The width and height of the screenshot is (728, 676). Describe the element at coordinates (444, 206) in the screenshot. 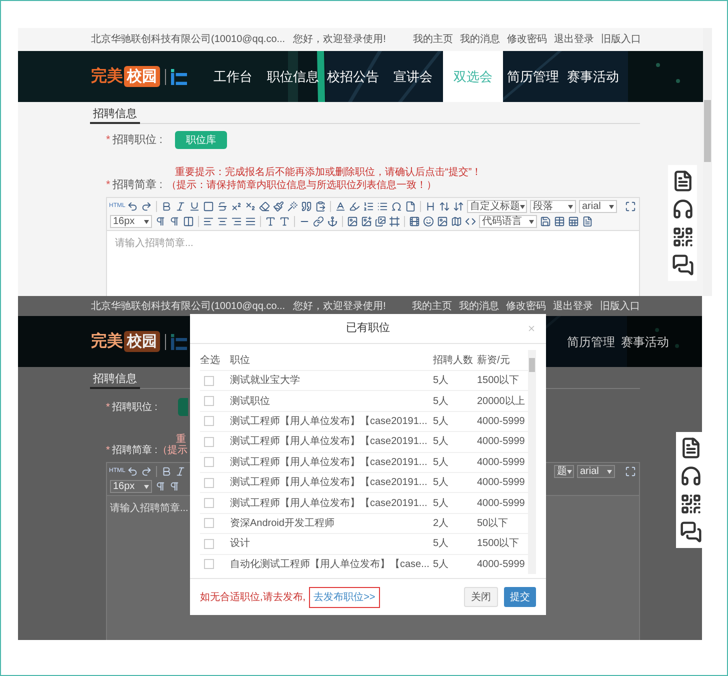

I see `spacing-icon` at that location.